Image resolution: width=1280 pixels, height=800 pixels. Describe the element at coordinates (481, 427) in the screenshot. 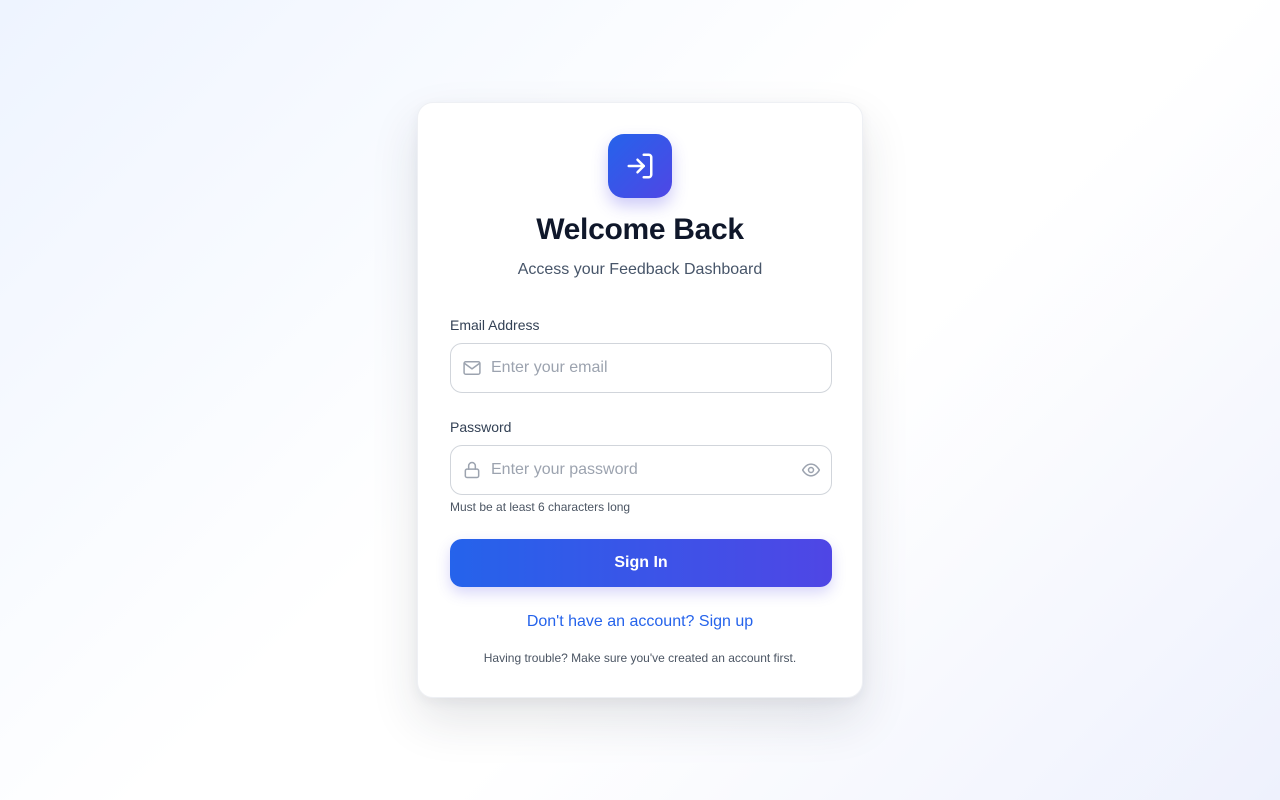

I see `password-label: Password` at that location.